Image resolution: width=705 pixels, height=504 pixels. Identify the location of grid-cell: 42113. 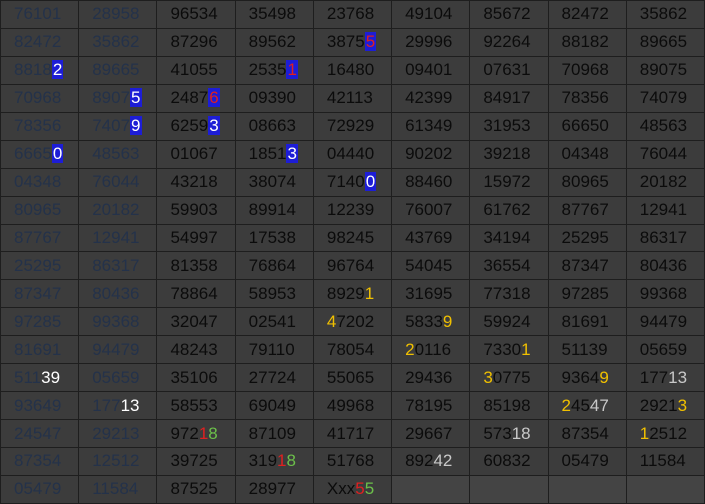
(352, 98).